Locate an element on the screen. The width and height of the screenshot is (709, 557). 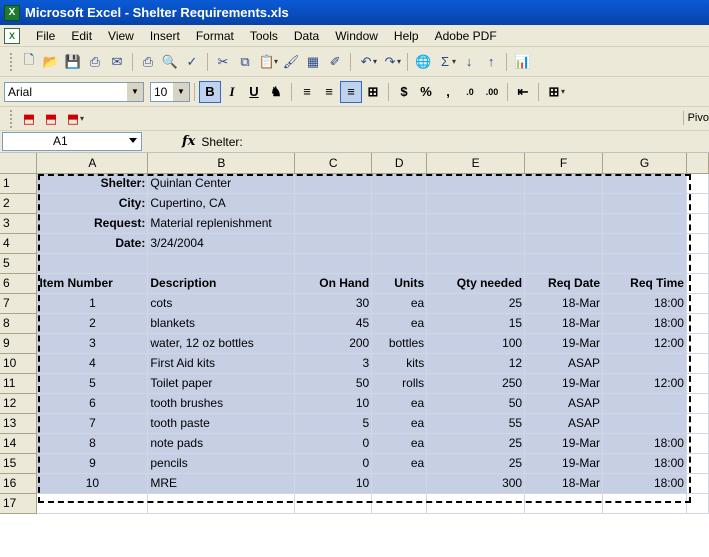
row-header: 9 is located at coordinates (19, 343).